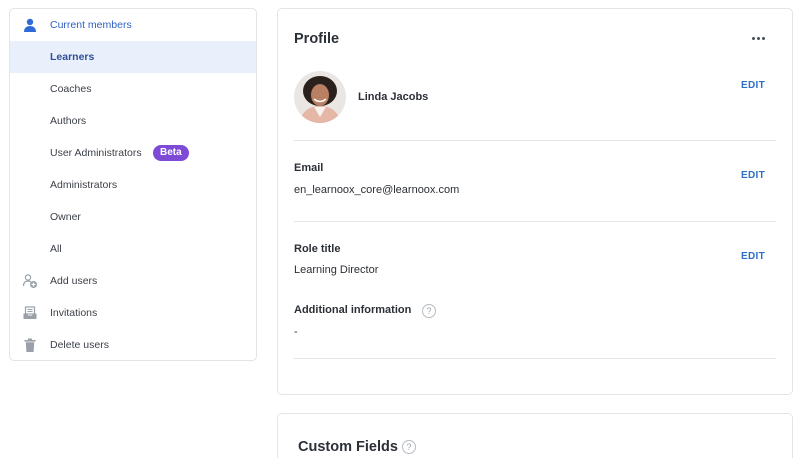 Image resolution: width=800 pixels, height=458 pixels. What do you see at coordinates (393, 97) in the screenshot?
I see `user-name: Linda Jacobs` at bounding box center [393, 97].